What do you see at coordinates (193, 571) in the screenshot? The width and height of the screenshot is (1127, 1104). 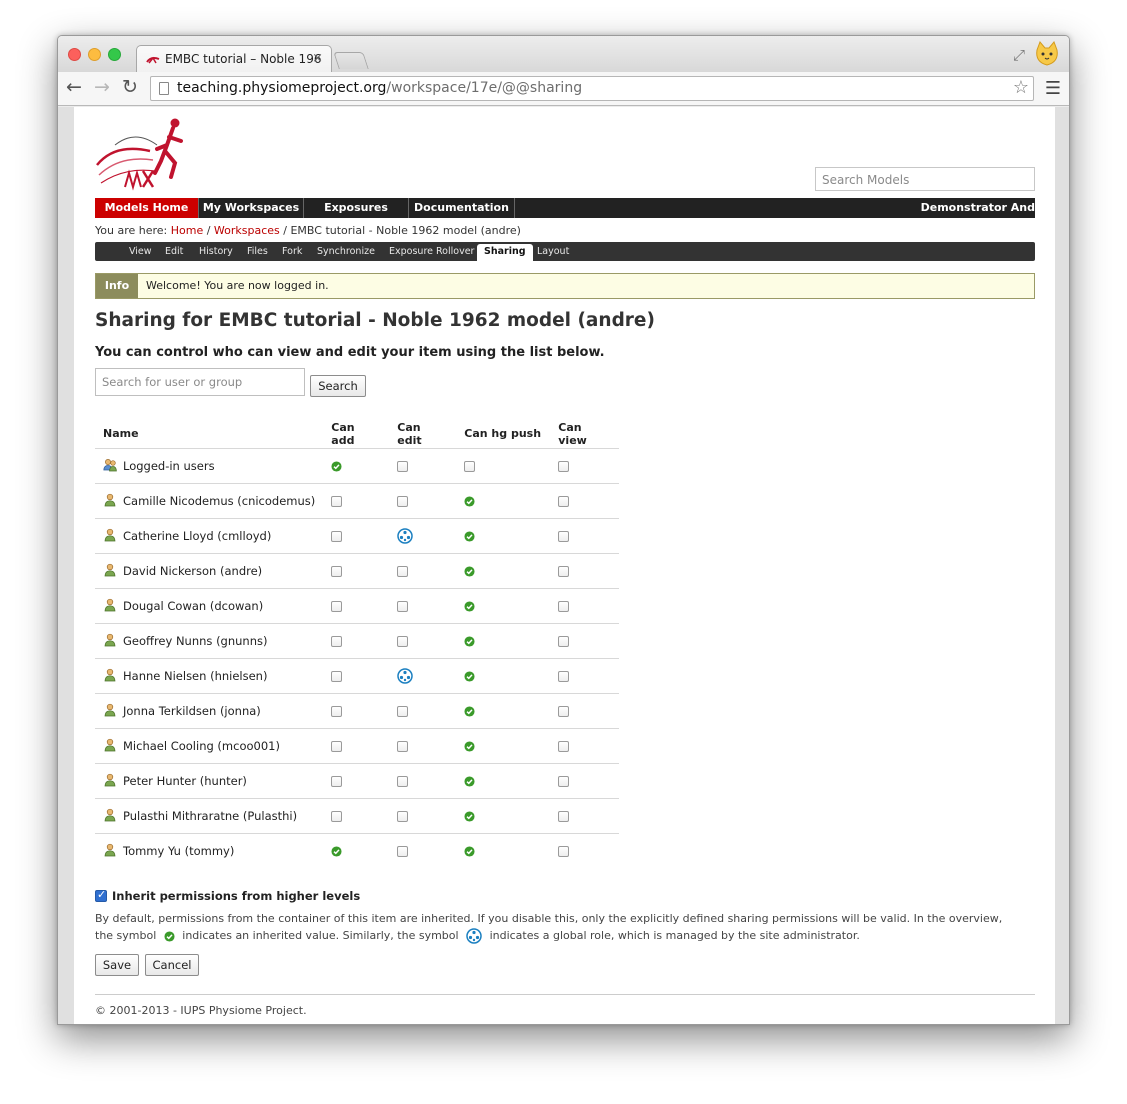 I see `user-name-label: David Nickerson (andre)` at bounding box center [193, 571].